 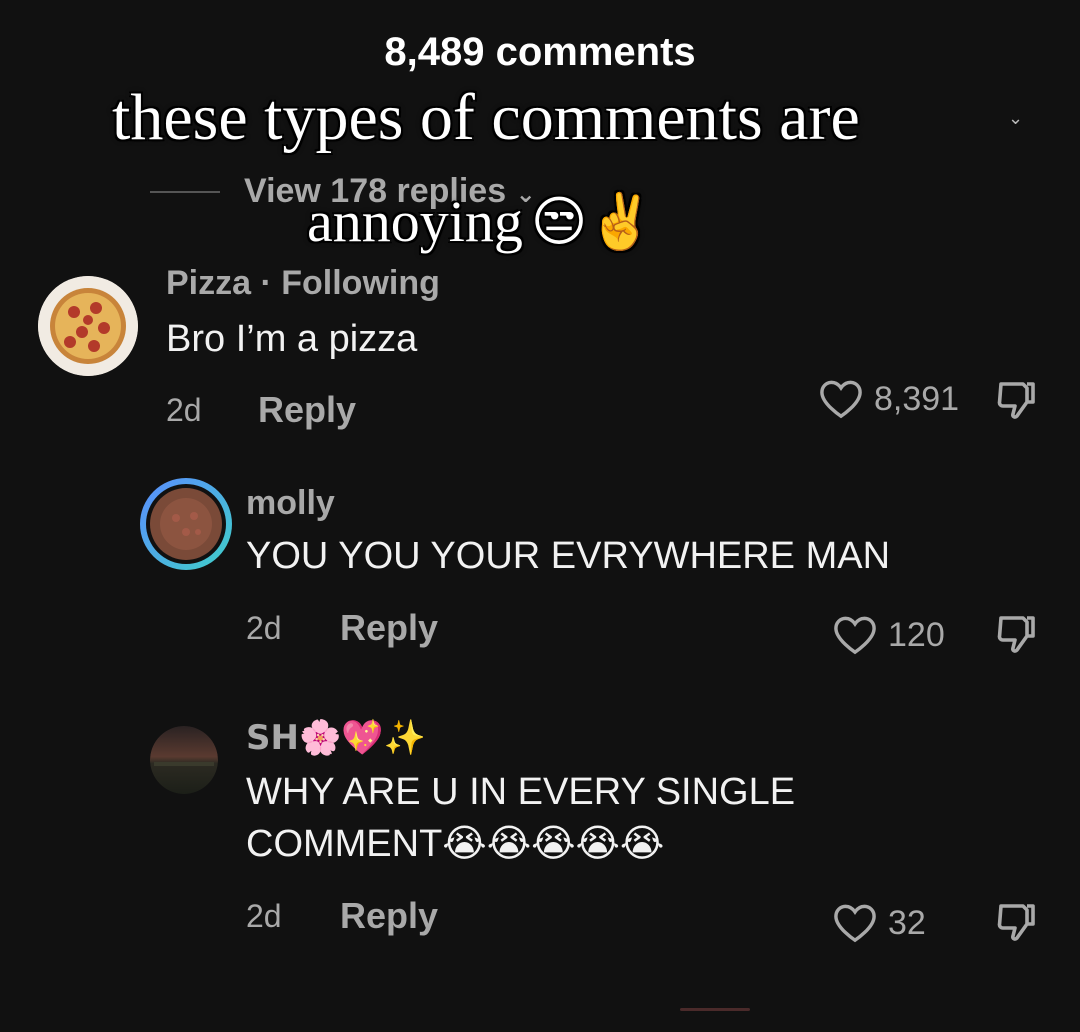 I want to click on comment-author: Pizza · Following, so click(x=303, y=283).